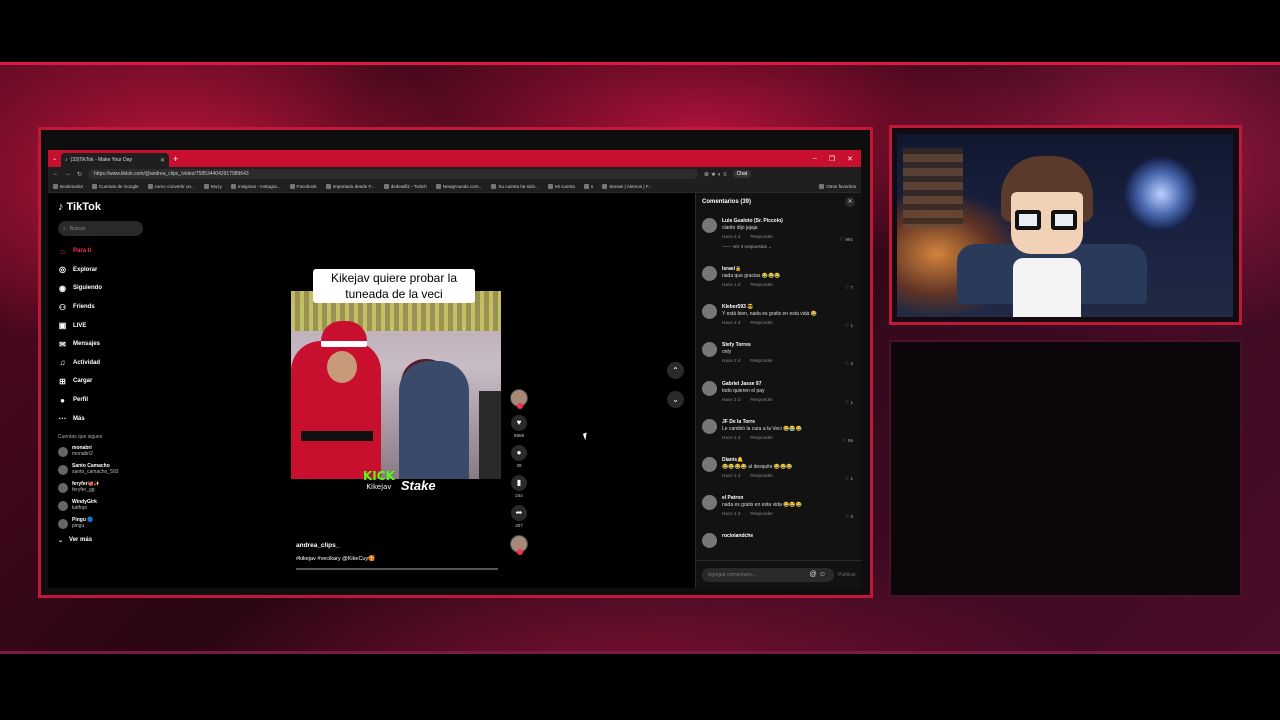 This screenshot has height=720, width=1280. What do you see at coordinates (303, 186) in the screenshot?
I see `bookmark-item: Facebook` at bounding box center [303, 186].